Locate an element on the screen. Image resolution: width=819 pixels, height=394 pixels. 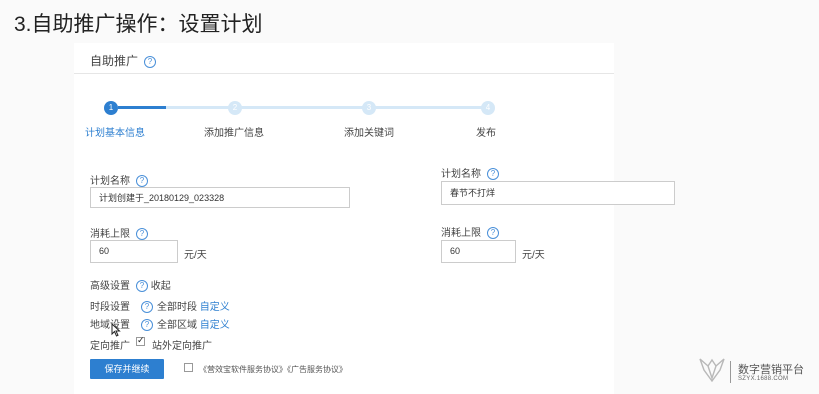
step-2-indicator: 2 is located at coordinates (235, 108).